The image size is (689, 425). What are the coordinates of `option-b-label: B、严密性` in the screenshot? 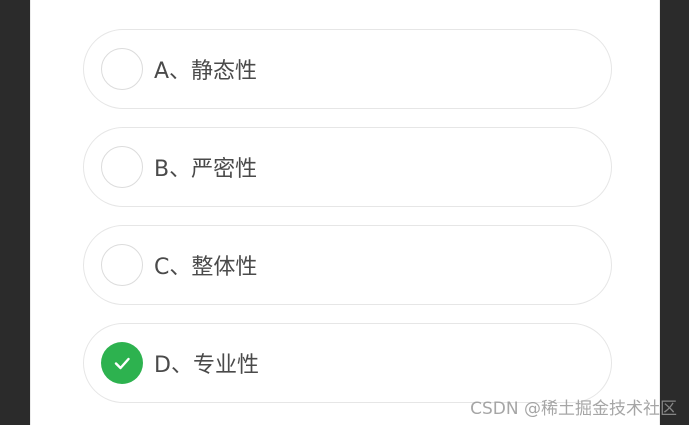 It's located at (206, 169).